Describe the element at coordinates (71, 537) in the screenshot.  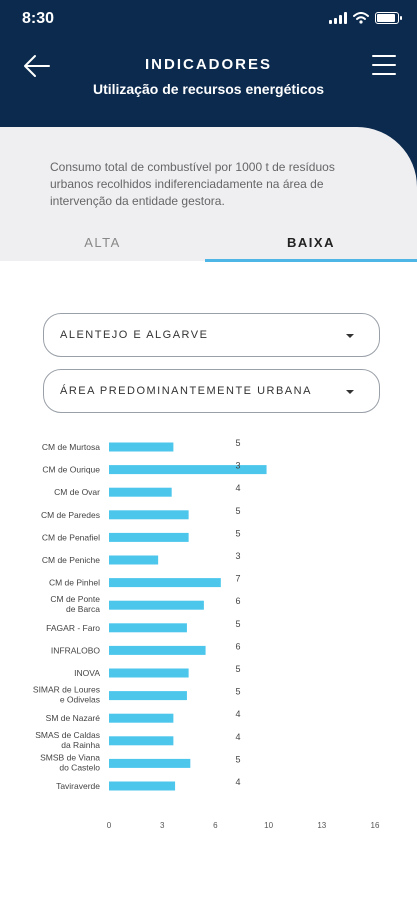
I see `category-label: CM de Penafiel` at that location.